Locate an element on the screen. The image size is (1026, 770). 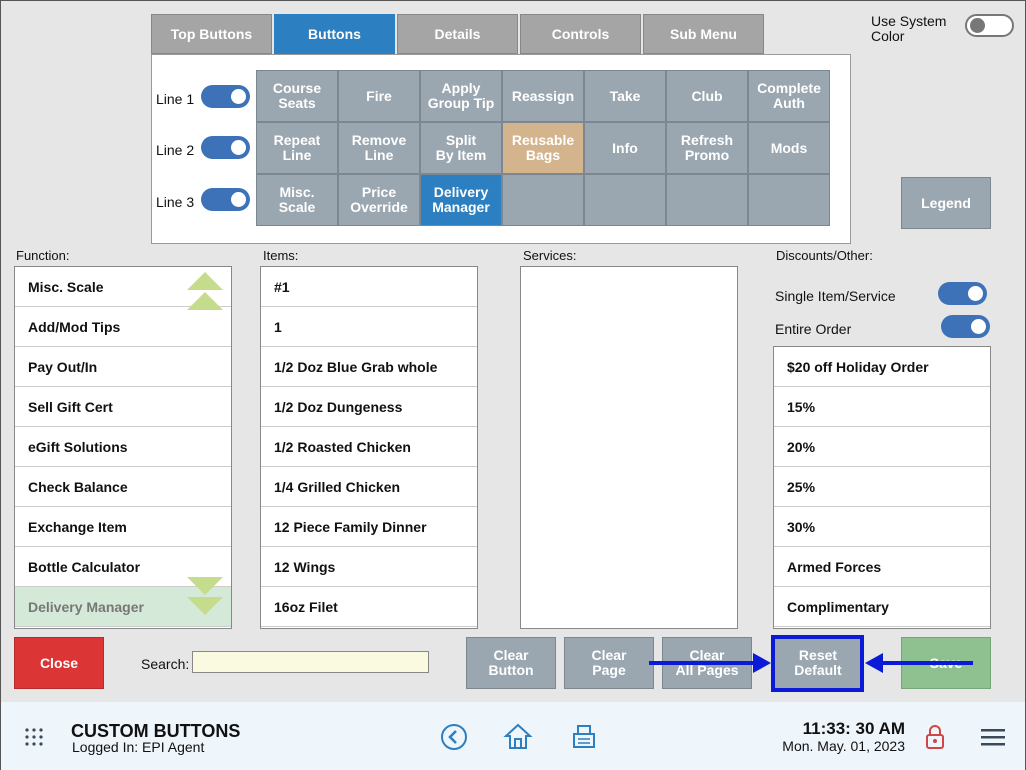
grid-button-price-override: Price Override is located at coordinates (379, 200).